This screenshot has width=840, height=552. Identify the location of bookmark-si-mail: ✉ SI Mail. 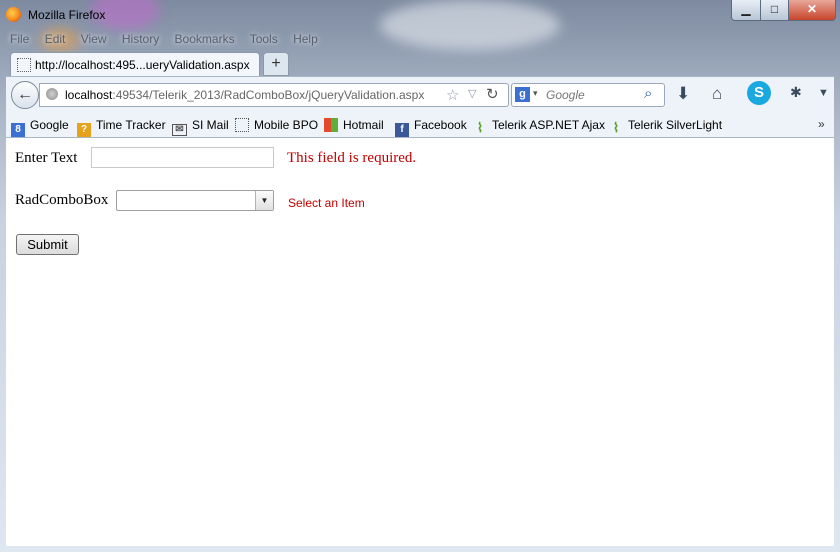
(200, 127).